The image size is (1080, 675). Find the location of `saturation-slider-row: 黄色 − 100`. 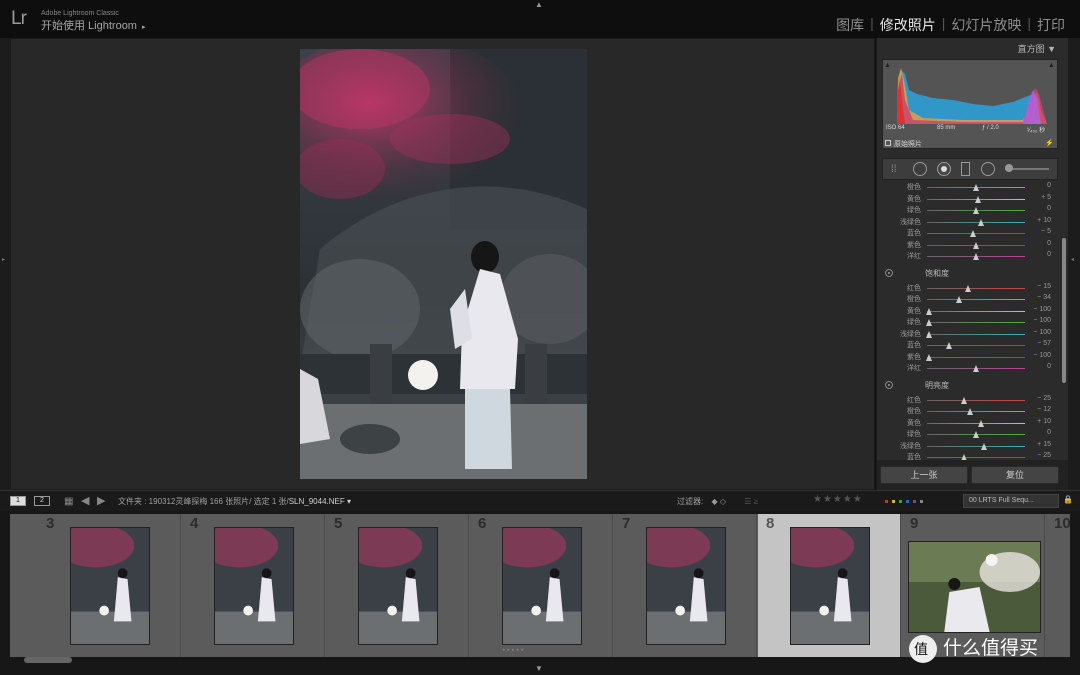

saturation-slider-row: 黄色 − 100 is located at coordinates (968, 311).